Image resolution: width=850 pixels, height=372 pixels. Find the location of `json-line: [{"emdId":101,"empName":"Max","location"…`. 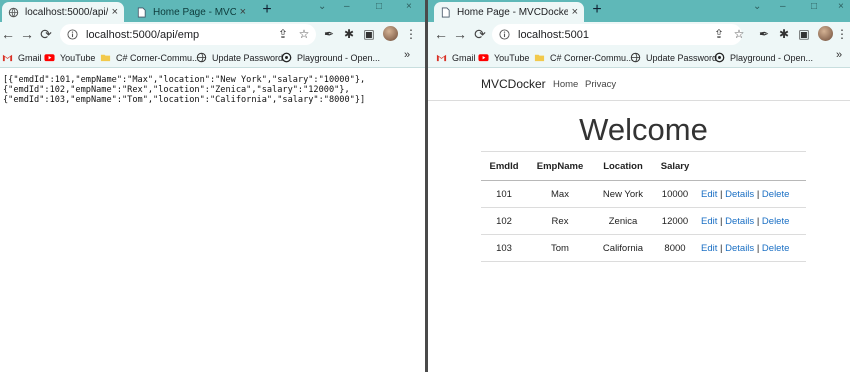

json-line: [{"emdId":101,"empName":"Max","location"… is located at coordinates (184, 80).